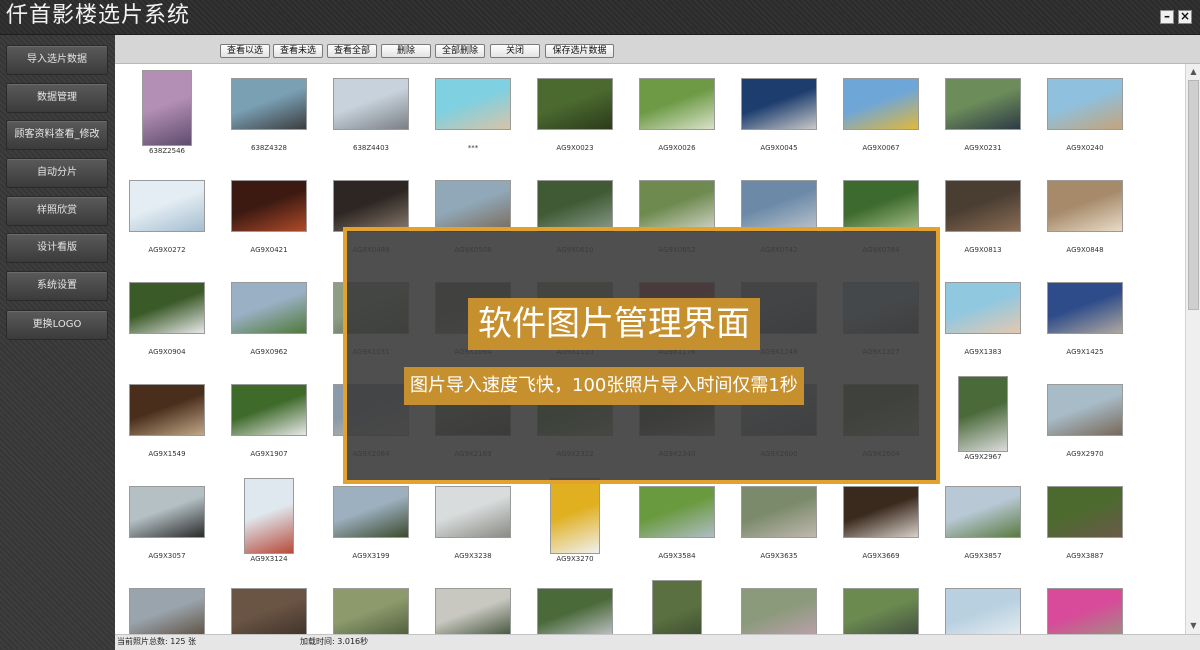 Image resolution: width=1200 pixels, height=650 pixels. Describe the element at coordinates (57, 98) in the screenshot. I see `sidebar-item-data-manage: 数据管理` at that location.